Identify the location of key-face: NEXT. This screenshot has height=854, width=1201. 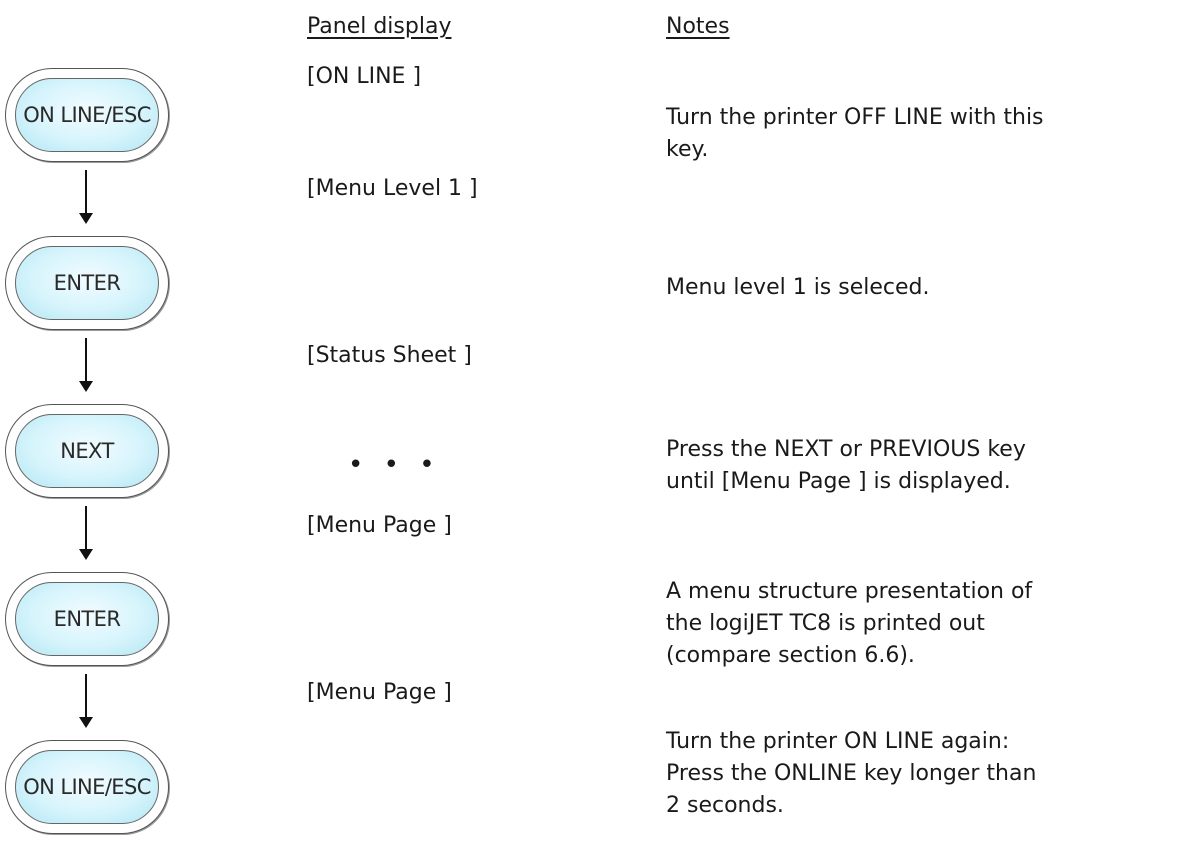
(87, 451).